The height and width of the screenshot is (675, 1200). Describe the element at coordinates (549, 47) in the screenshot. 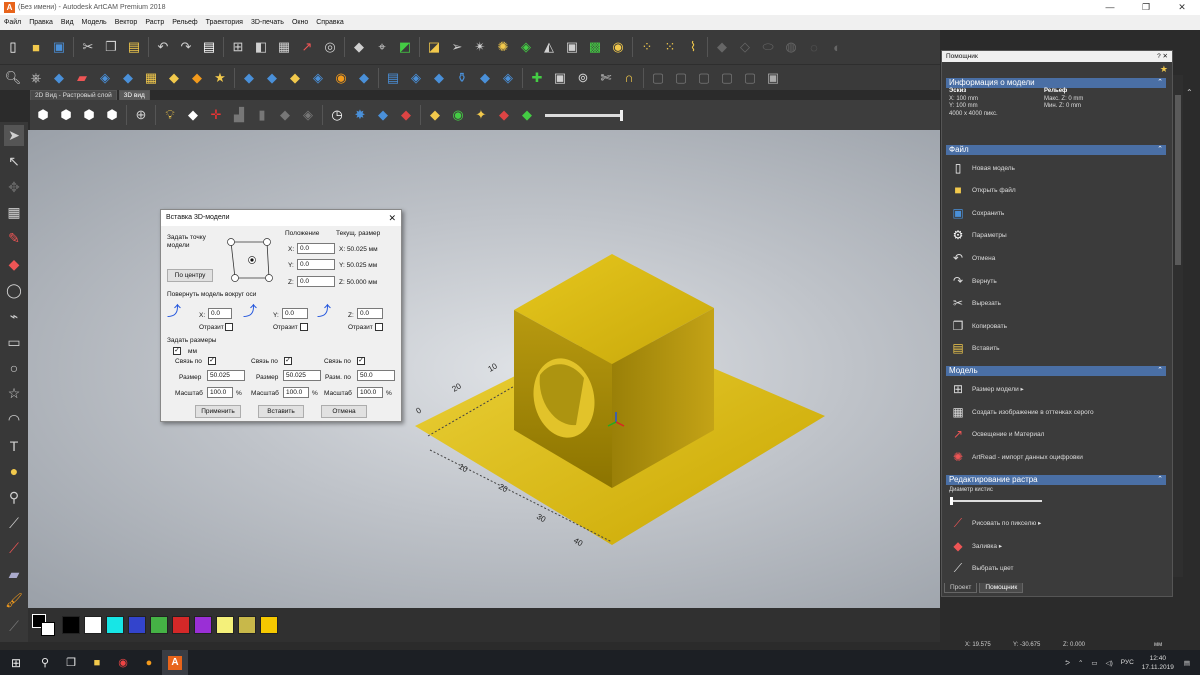

I see `wrap-icon: ◭` at that location.